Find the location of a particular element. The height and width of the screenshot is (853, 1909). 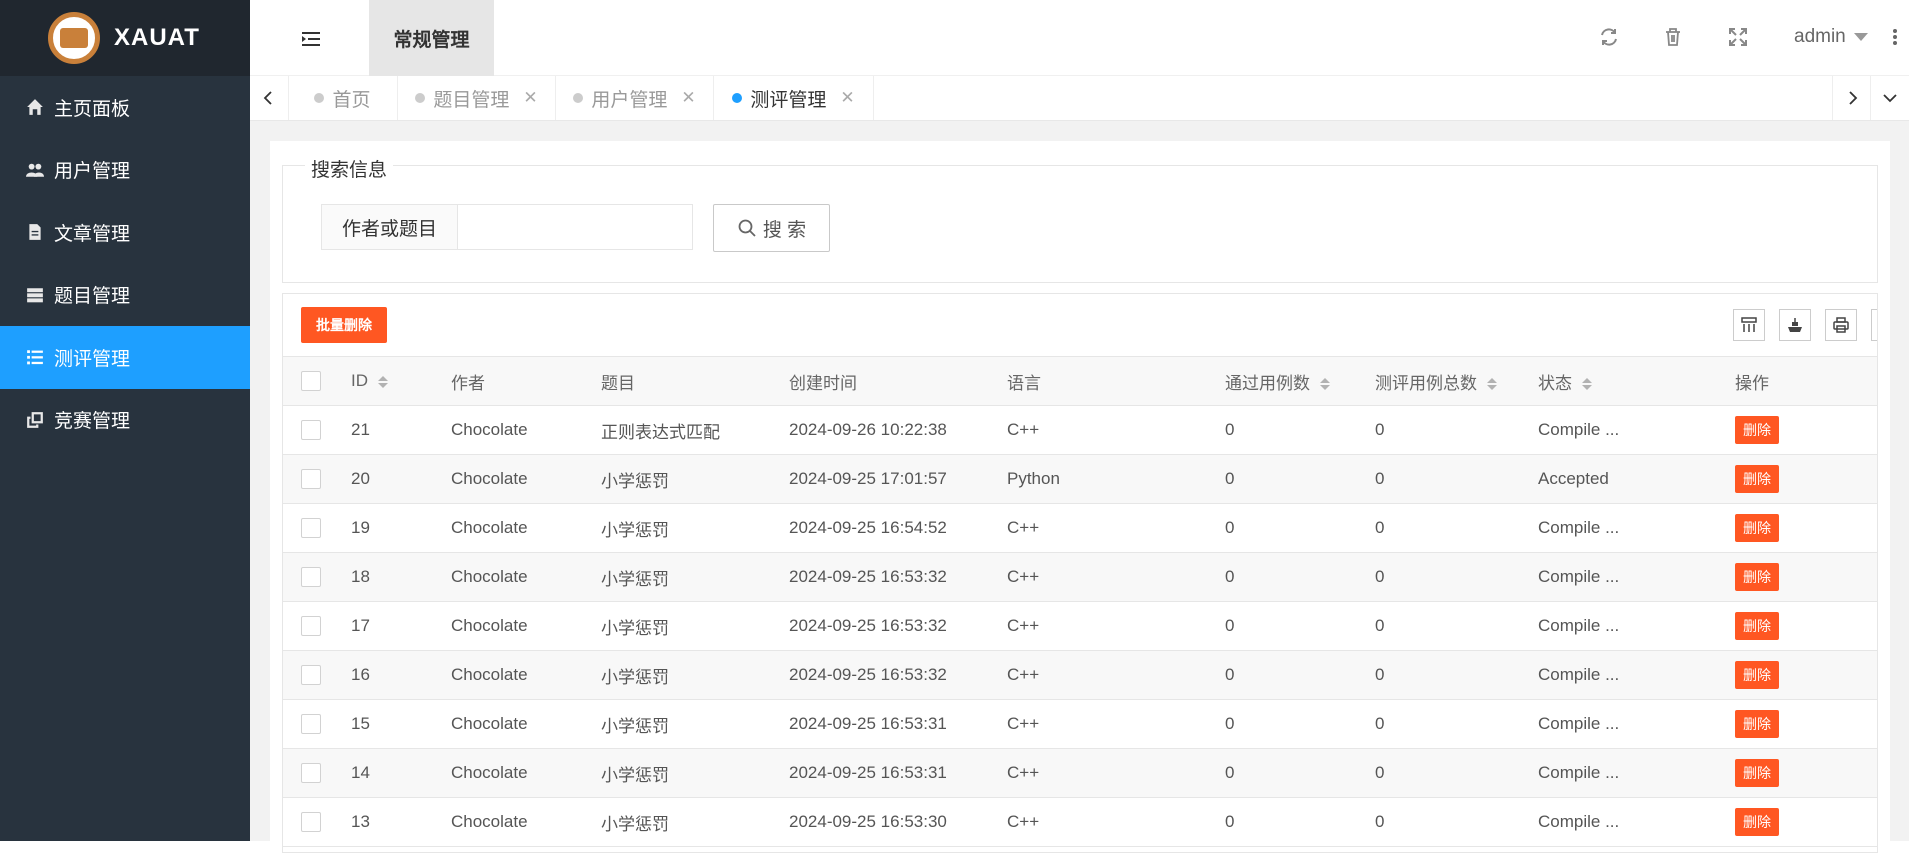

sidebar-item-articles: 文章管理 is located at coordinates (125, 232).